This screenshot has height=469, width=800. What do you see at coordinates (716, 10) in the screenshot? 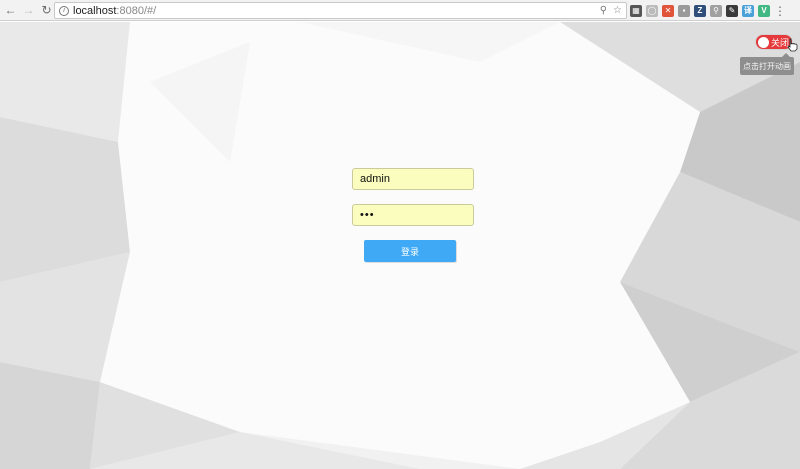
I see `magnifier-ext-icon: ⚲` at bounding box center [716, 10].